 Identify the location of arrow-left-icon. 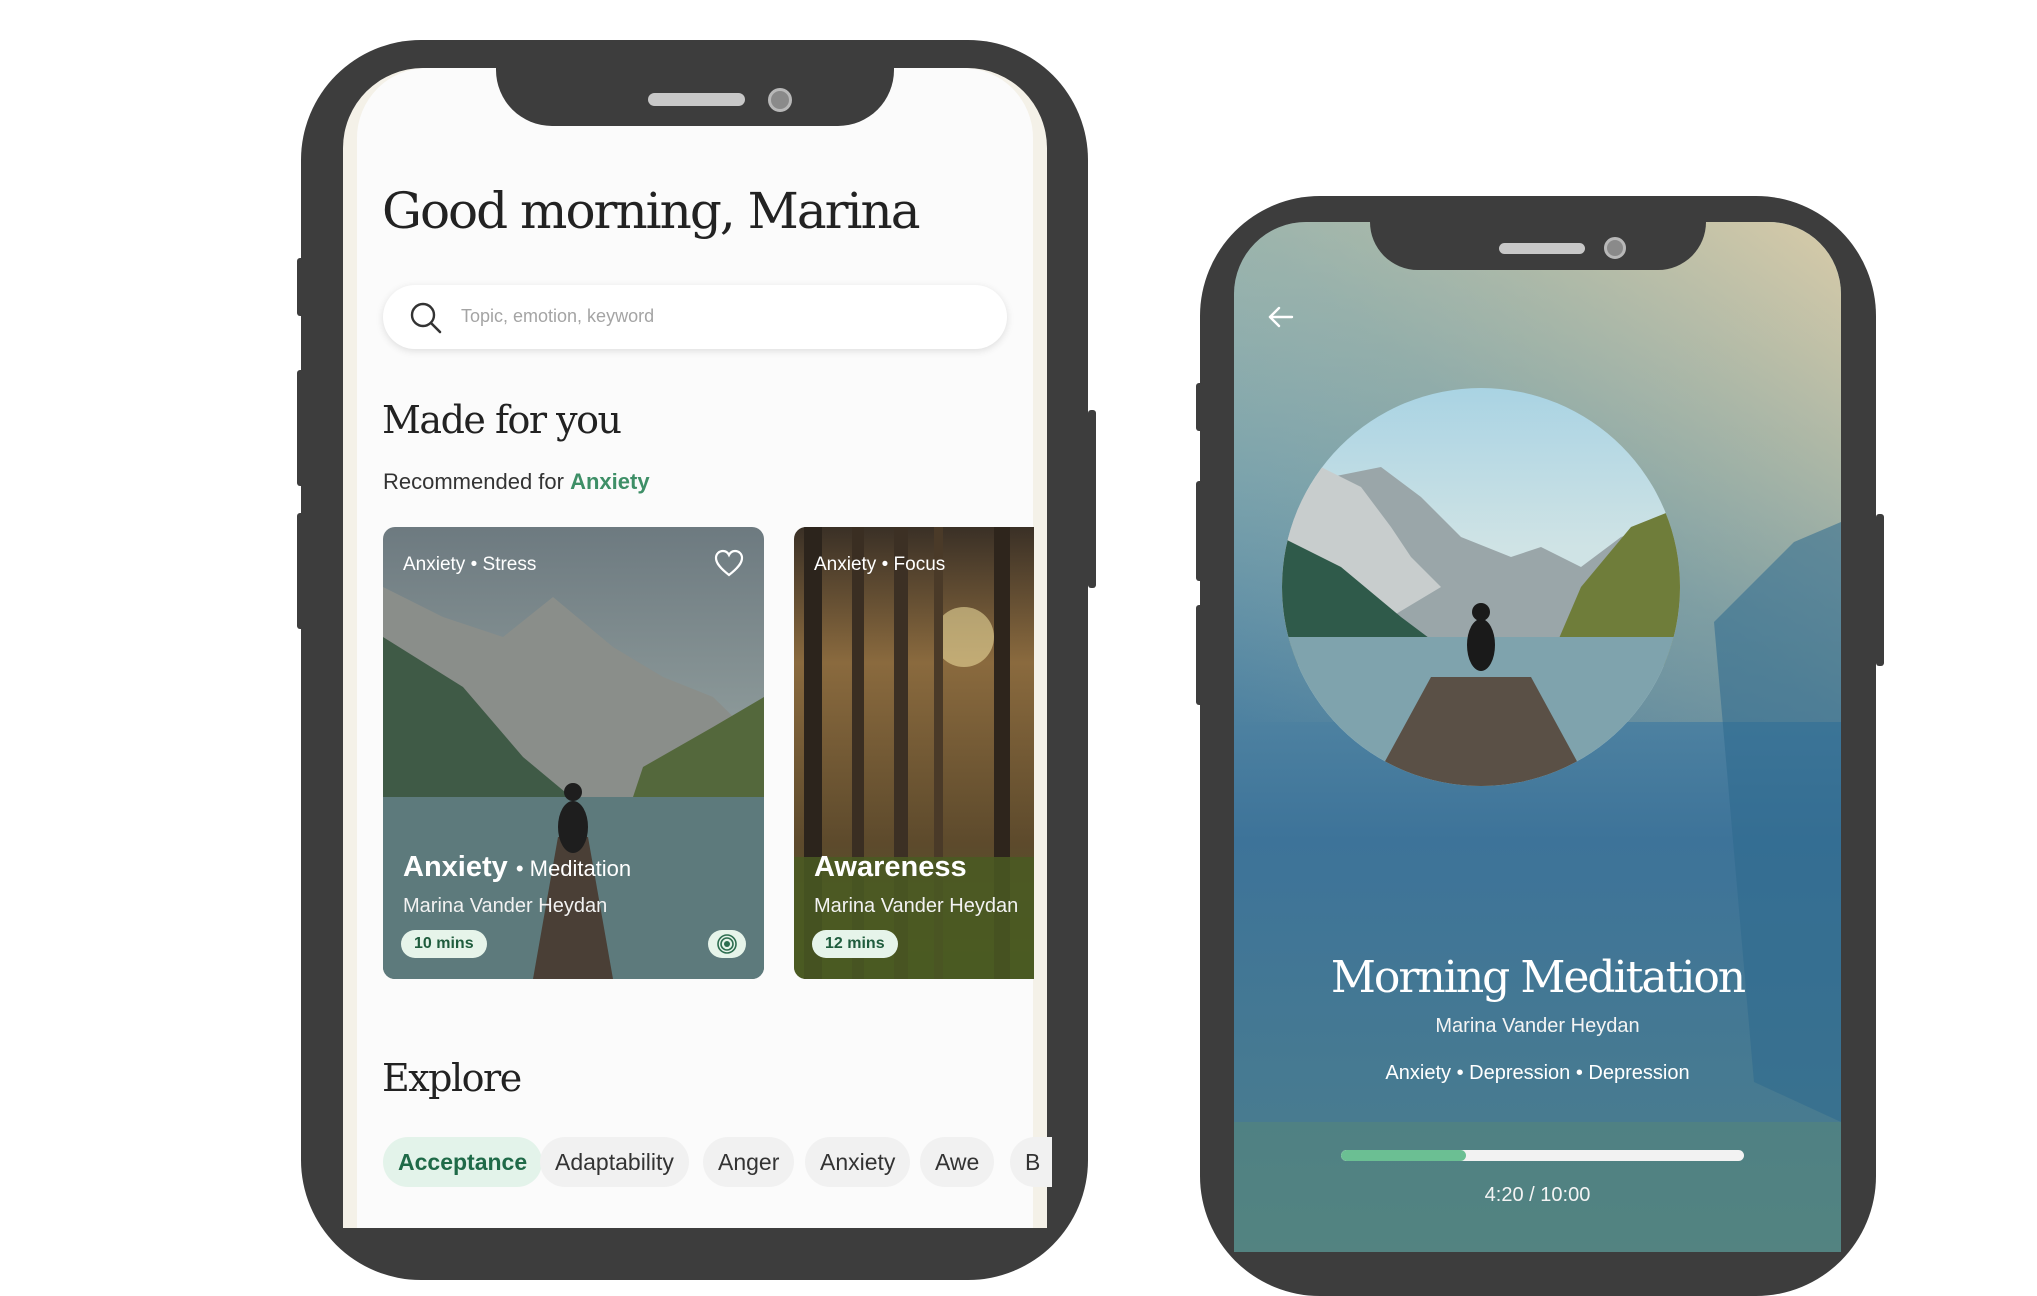
(1281, 317).